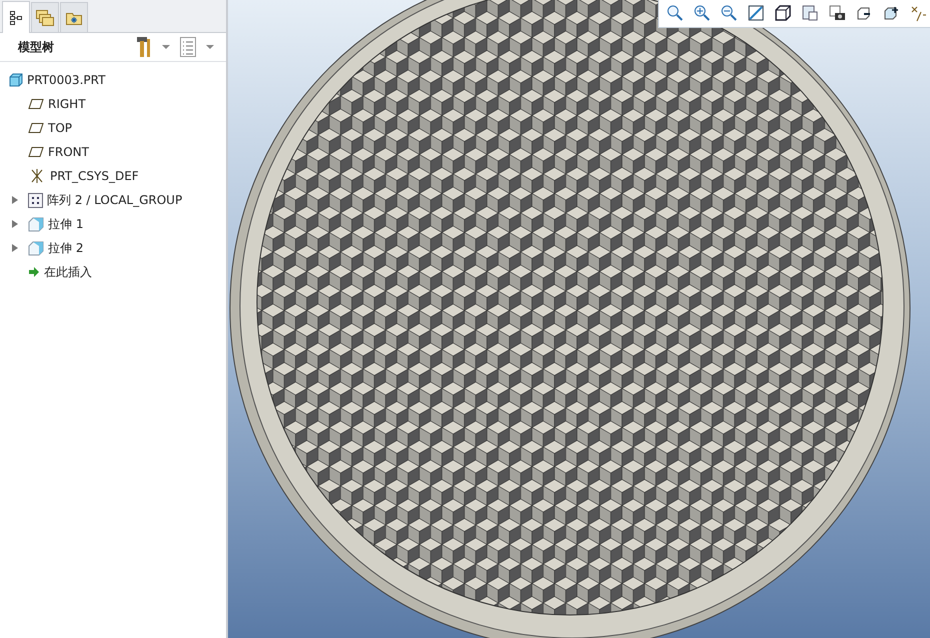  I want to click on tree-item: FRONT, so click(68, 152).